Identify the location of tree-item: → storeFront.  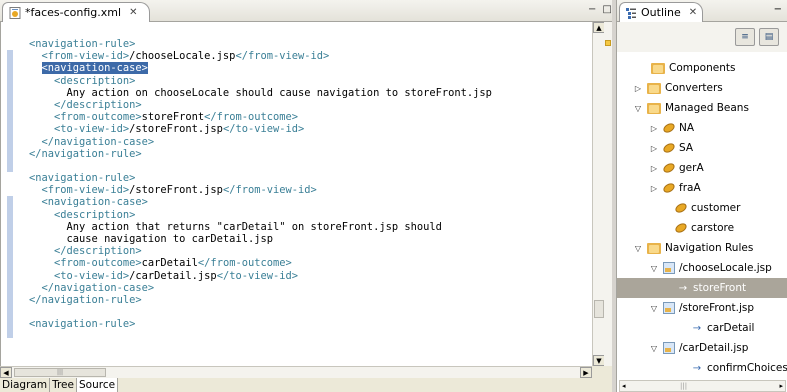
(702, 288).